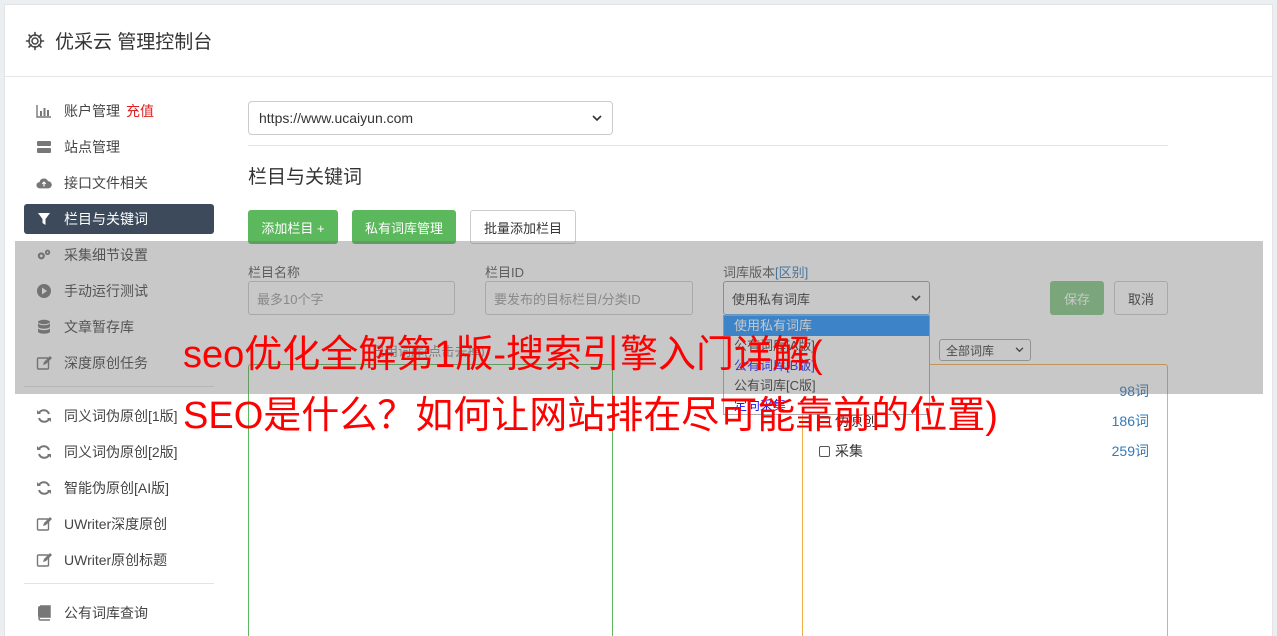  What do you see at coordinates (984, 451) in the screenshot?
I see `lib-row: 采集 259词` at bounding box center [984, 451].